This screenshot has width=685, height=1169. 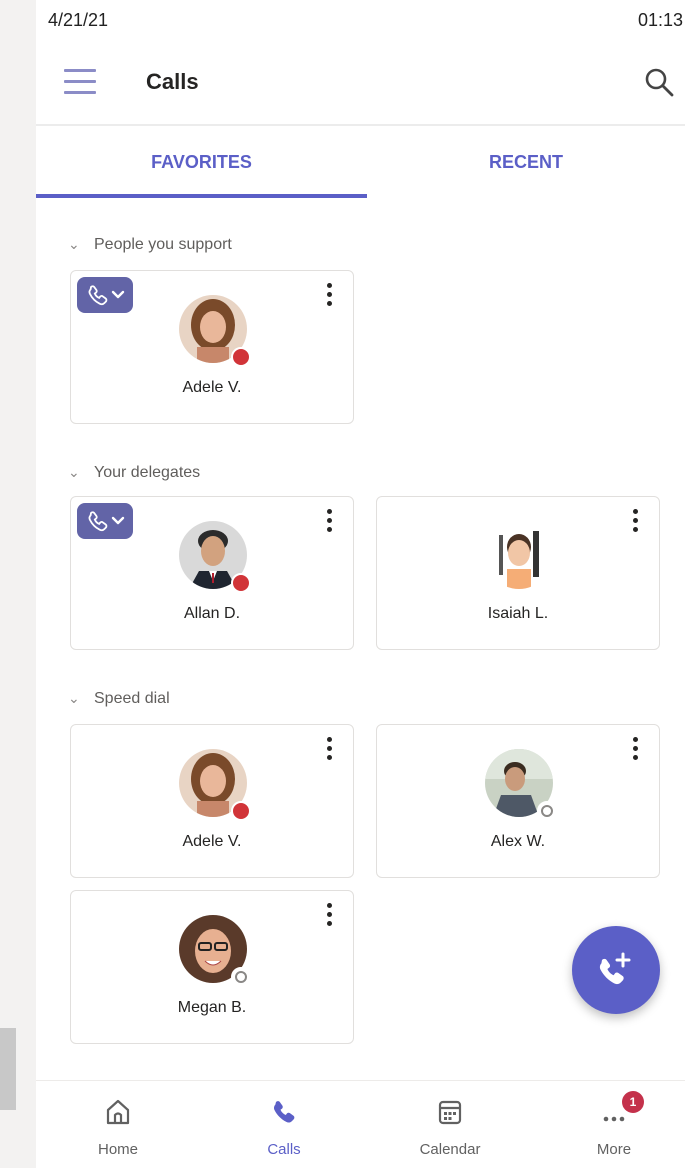 What do you see at coordinates (201, 196) in the screenshot?
I see `tab-selected-indicator` at bounding box center [201, 196].